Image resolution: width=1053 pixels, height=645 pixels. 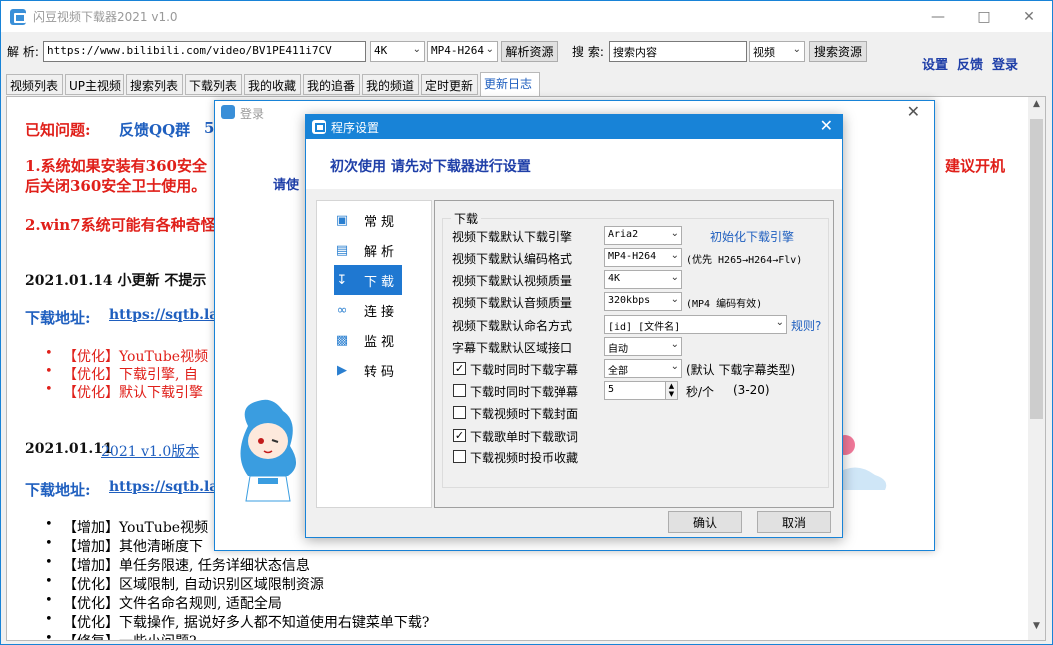 I want to click on subtitle-region-select: 自动 ⌄, so click(x=643, y=346).